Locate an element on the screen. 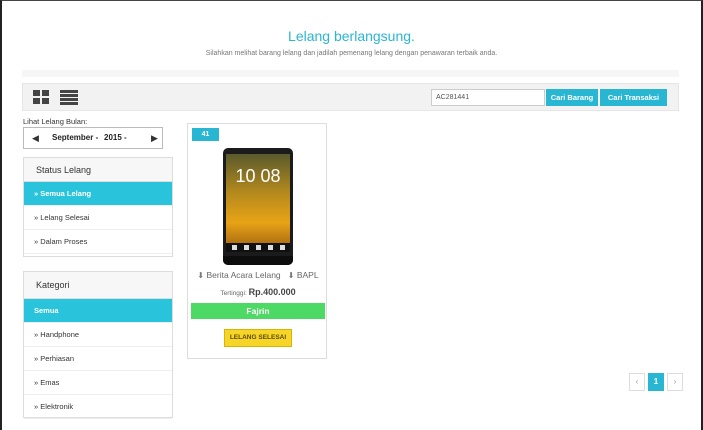 This screenshot has width=703, height=430. year-select: 2015 - is located at coordinates (115, 137).